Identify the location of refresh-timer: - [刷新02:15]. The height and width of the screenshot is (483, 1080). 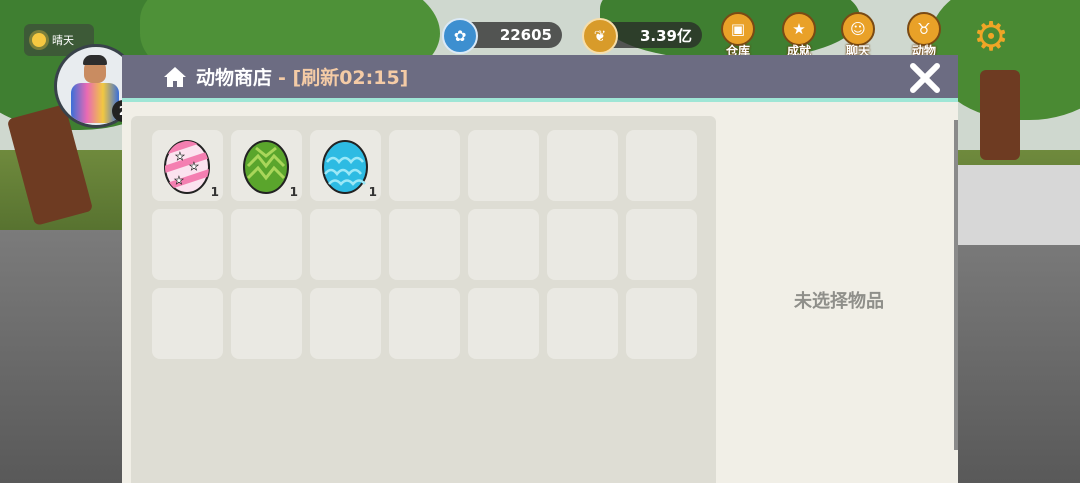
(343, 78).